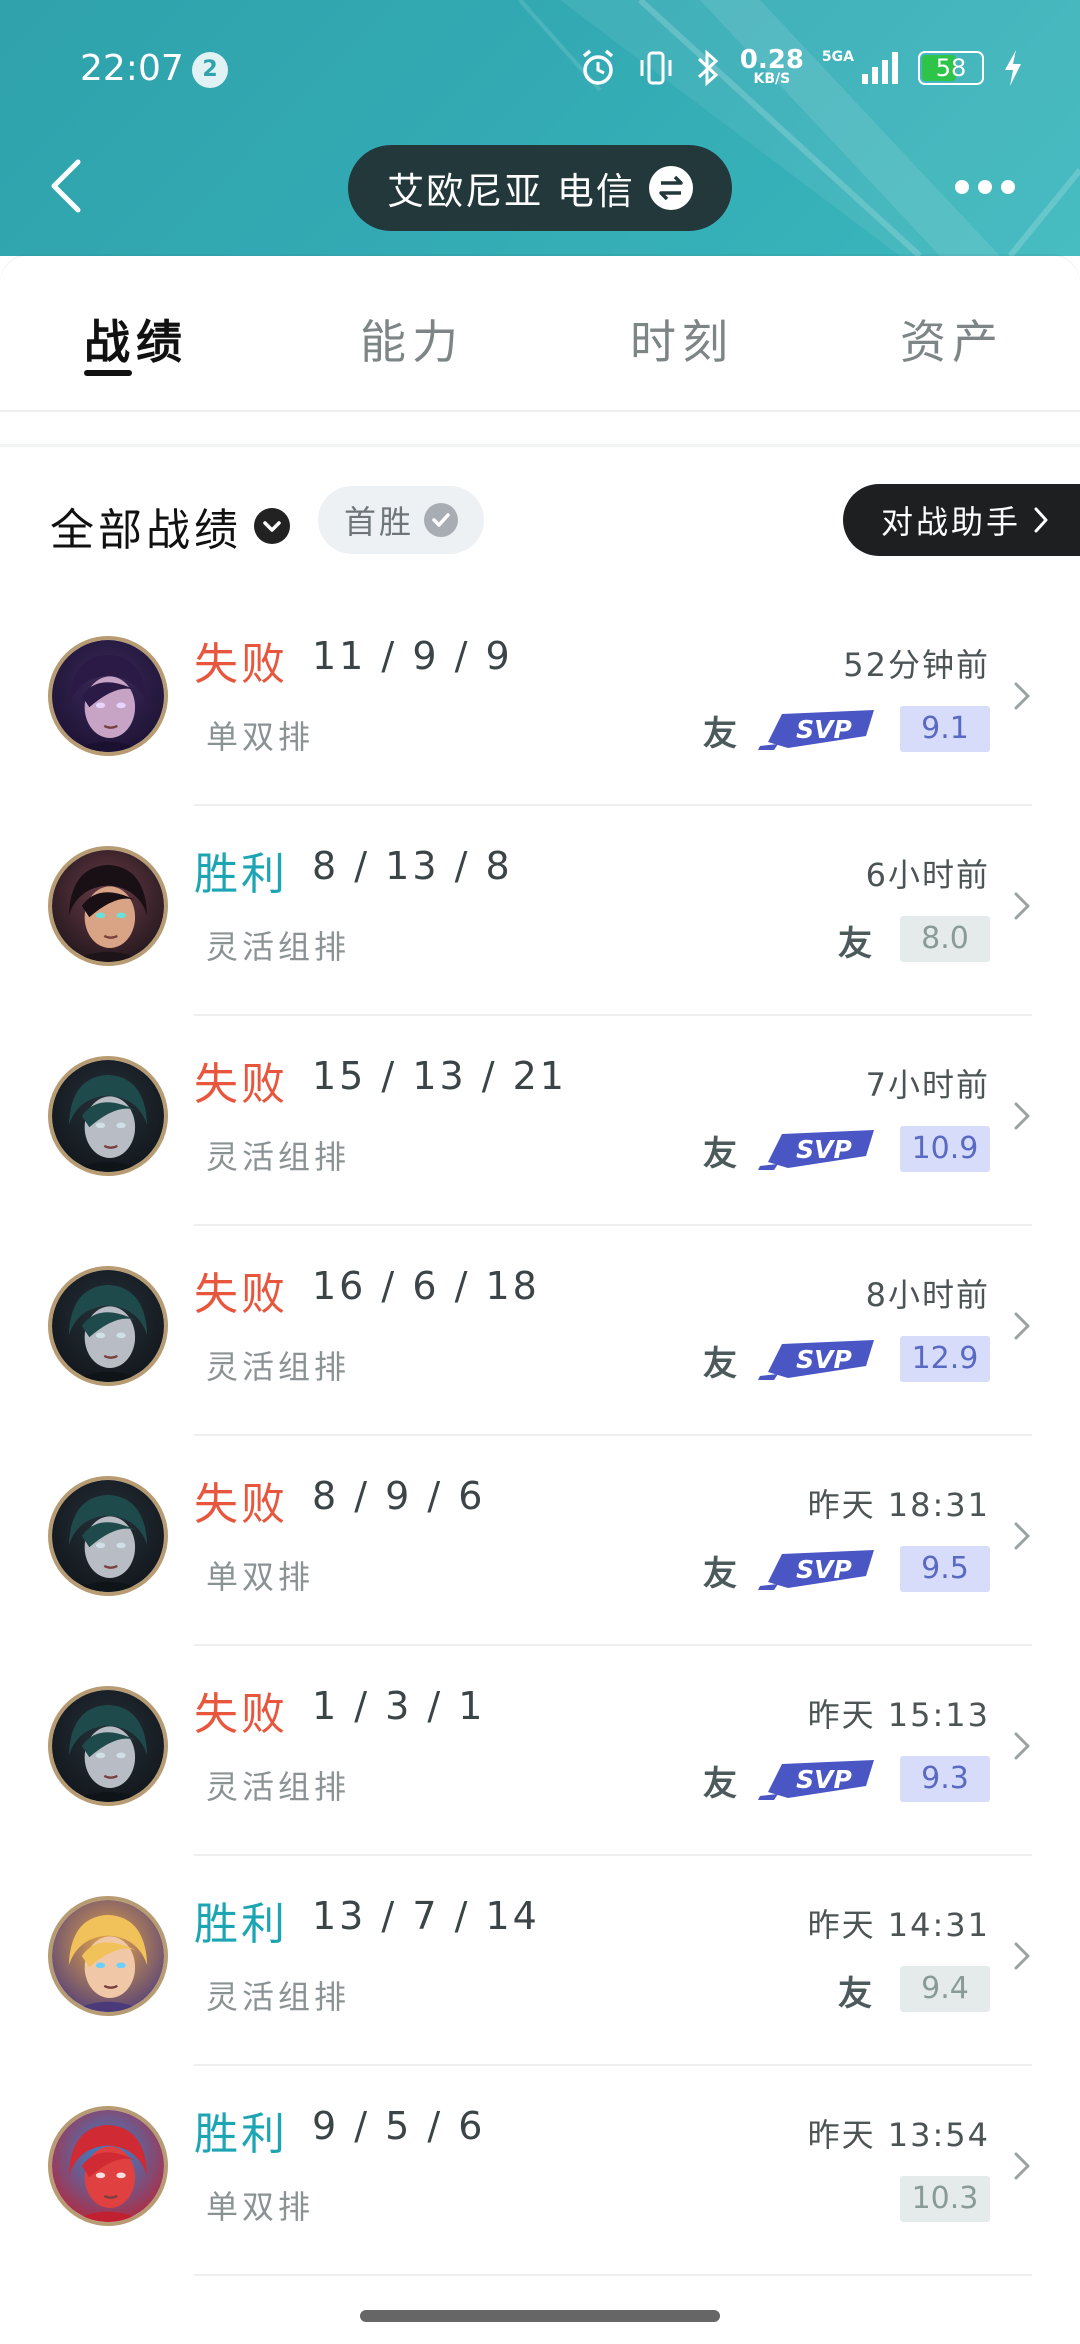 This screenshot has height=2344, width=1080. What do you see at coordinates (426, 1286) in the screenshot?
I see `match-kda: 16 / 6 / 18` at bounding box center [426, 1286].